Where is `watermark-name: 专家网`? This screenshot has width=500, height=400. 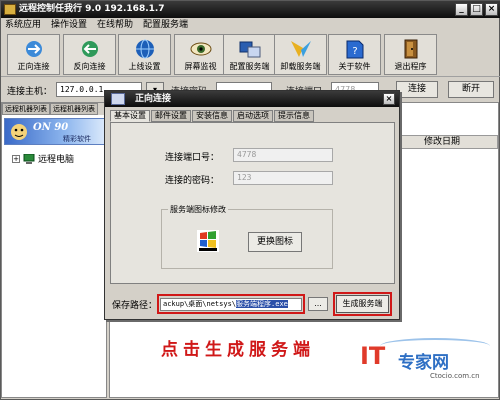
watermark-name: 专家网 is located at coordinates (423, 363).